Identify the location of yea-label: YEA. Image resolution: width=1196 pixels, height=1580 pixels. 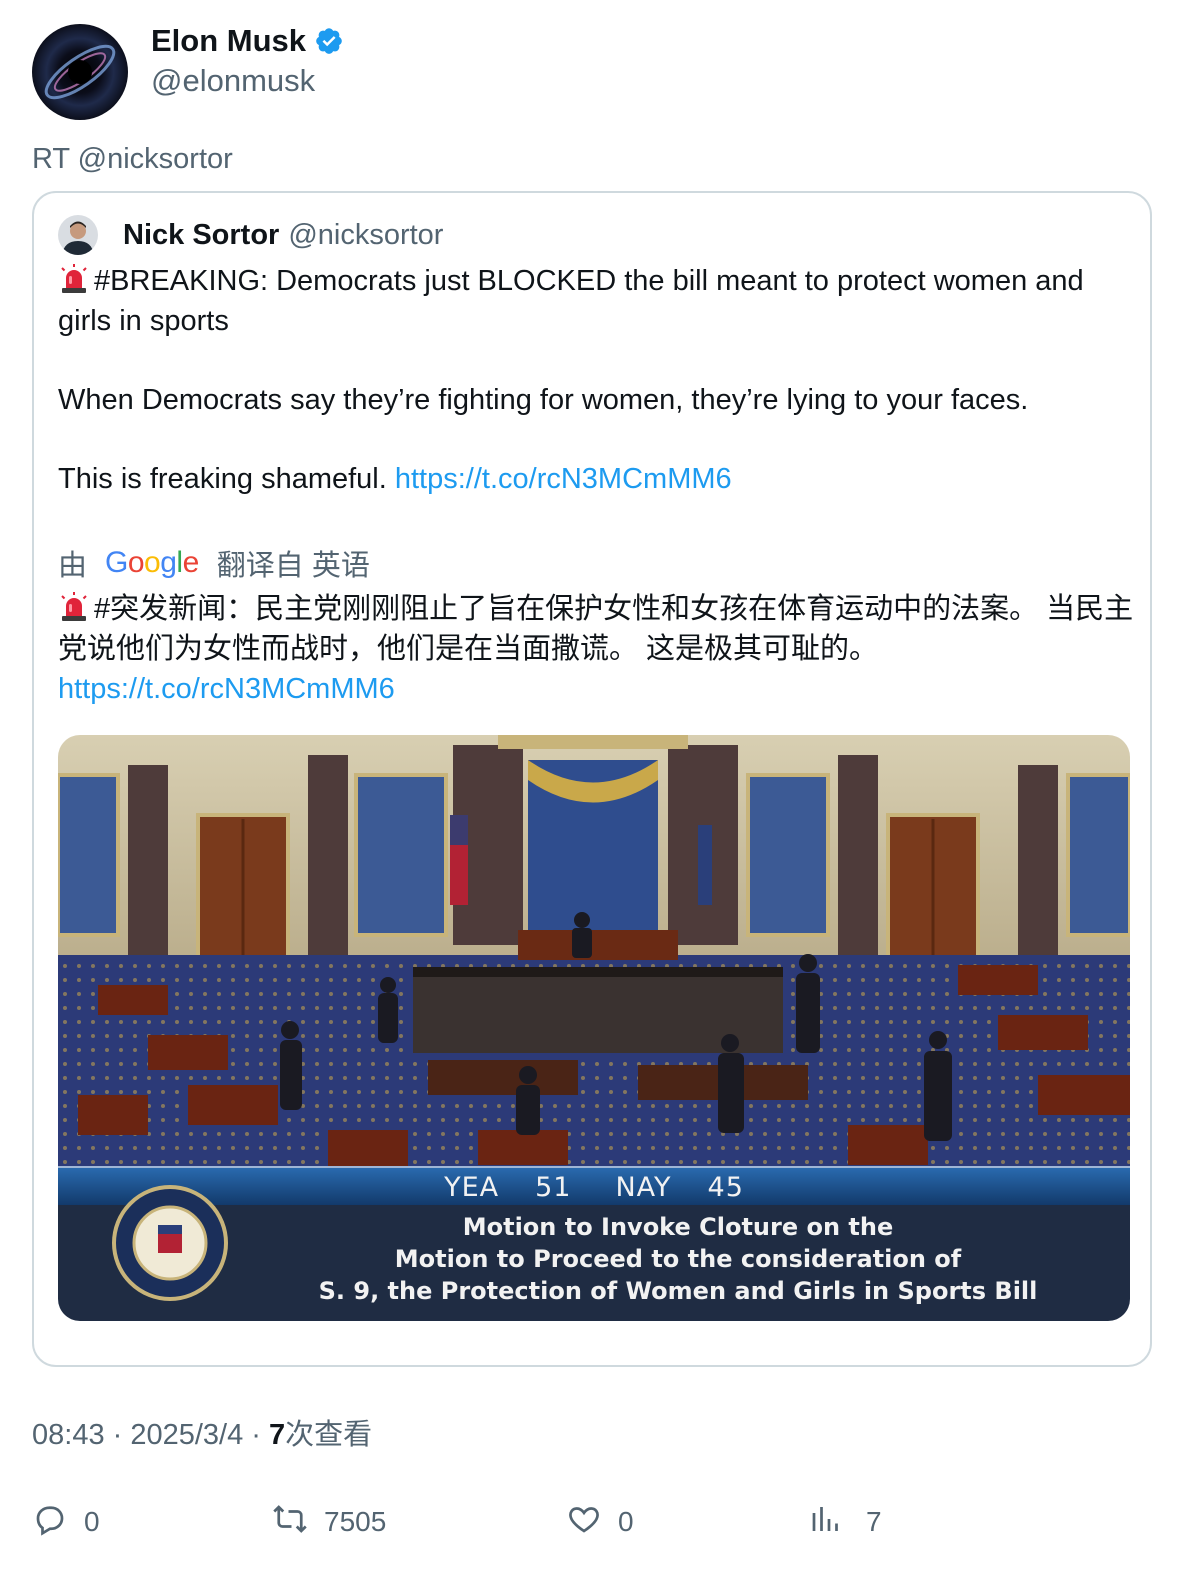
(472, 1187).